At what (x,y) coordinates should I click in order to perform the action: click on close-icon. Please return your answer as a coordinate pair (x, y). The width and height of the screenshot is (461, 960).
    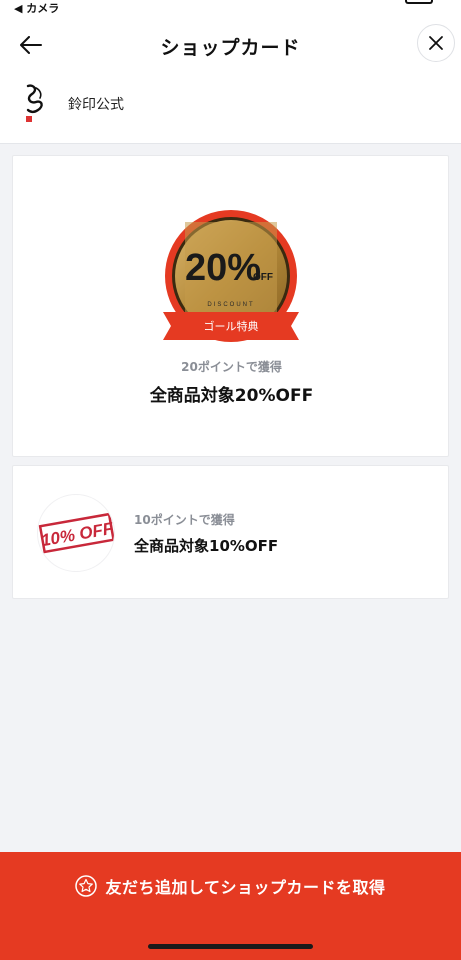
    Looking at the image, I should click on (436, 43).